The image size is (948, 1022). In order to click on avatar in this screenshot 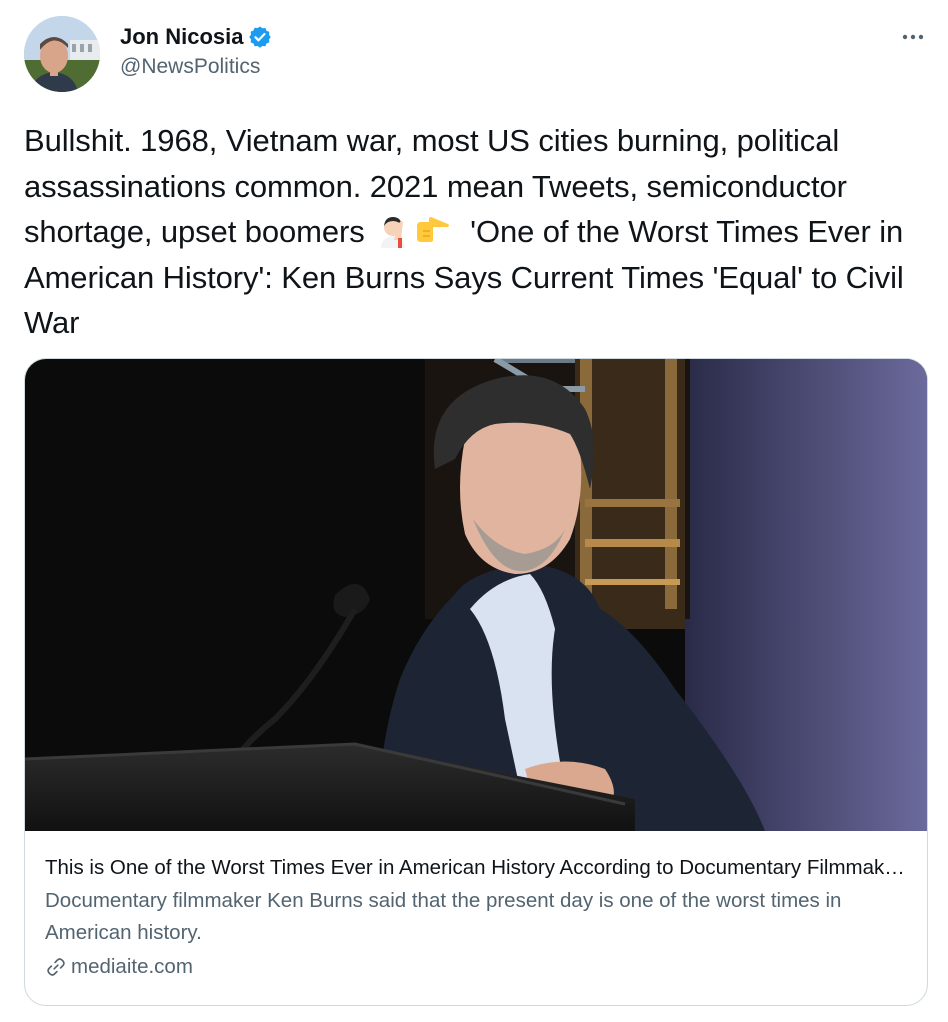, I will do `click(62, 54)`.